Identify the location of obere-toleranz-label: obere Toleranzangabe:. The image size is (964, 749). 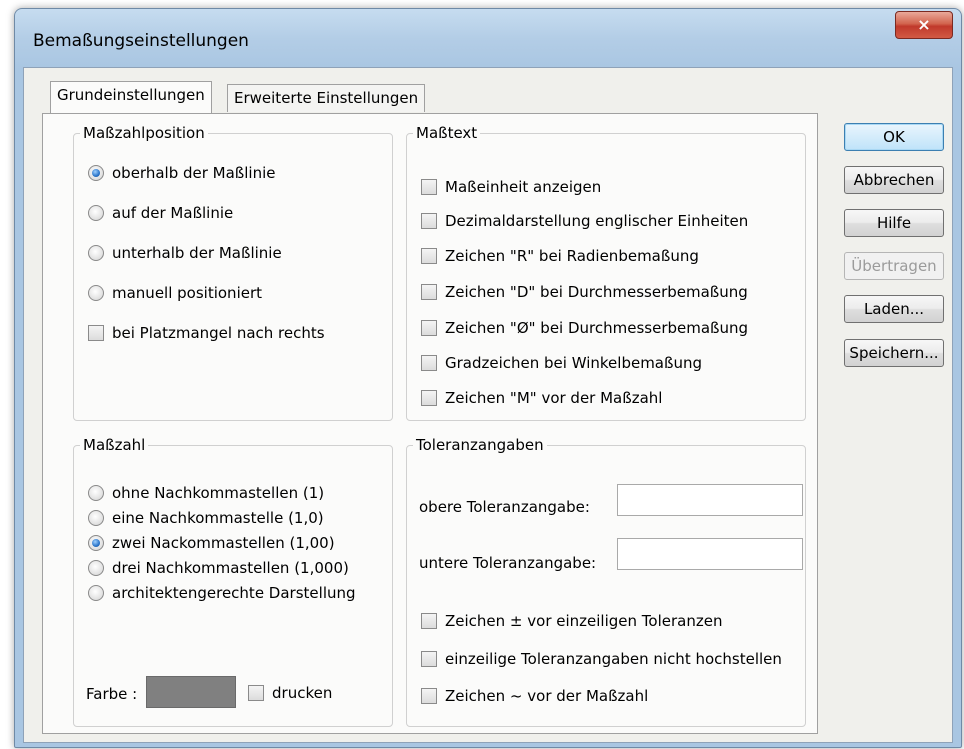
(504, 507).